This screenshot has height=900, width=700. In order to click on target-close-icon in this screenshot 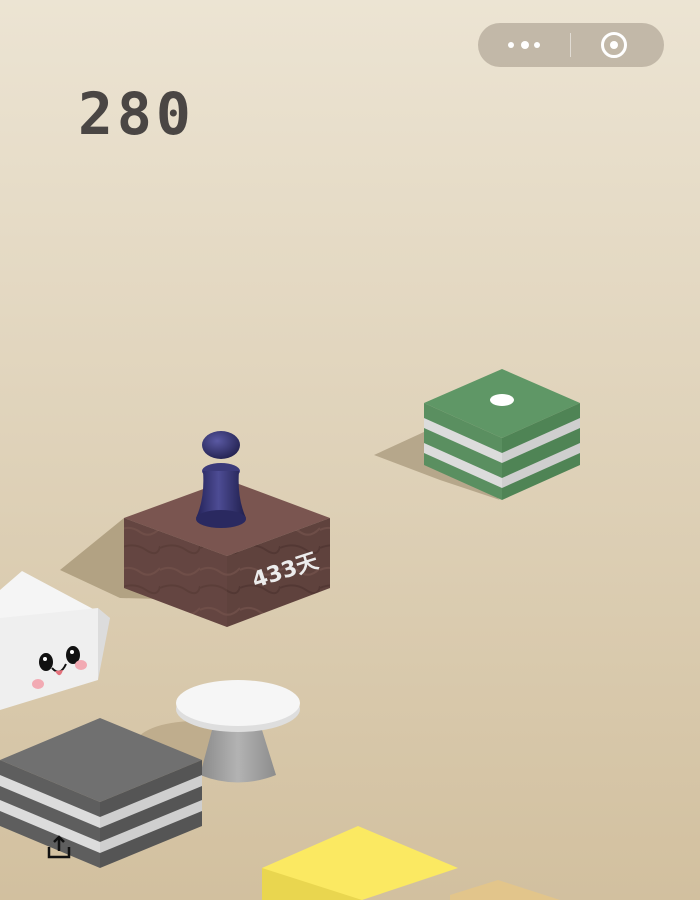, I will do `click(617, 45)`.